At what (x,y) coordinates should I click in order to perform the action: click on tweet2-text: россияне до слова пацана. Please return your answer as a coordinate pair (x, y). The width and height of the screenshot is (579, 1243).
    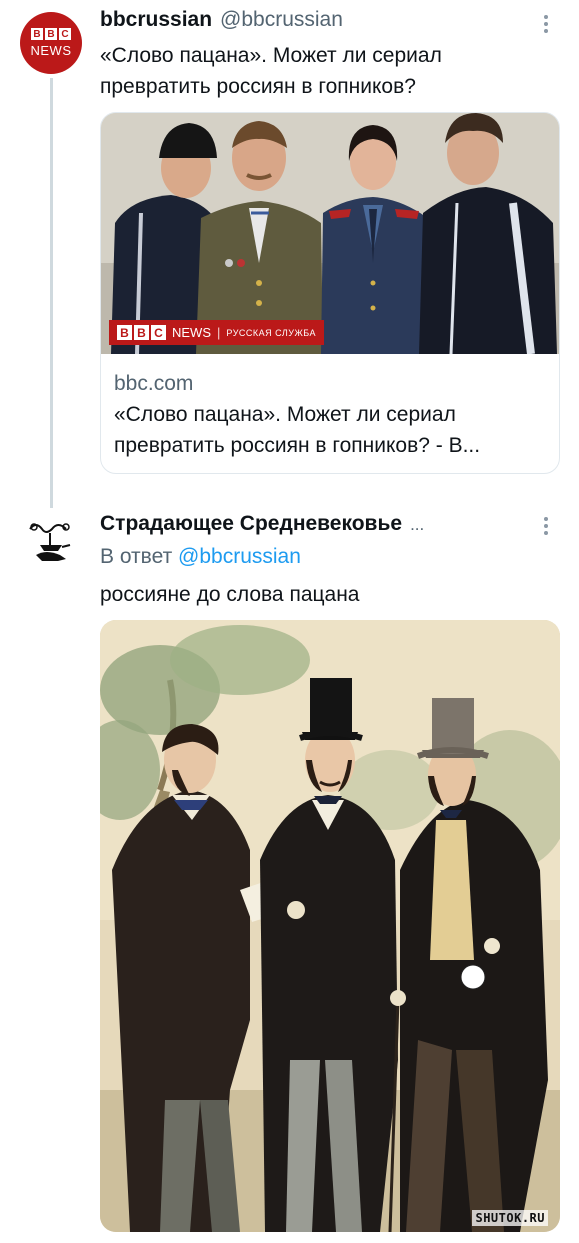
    Looking at the image, I should click on (230, 594).